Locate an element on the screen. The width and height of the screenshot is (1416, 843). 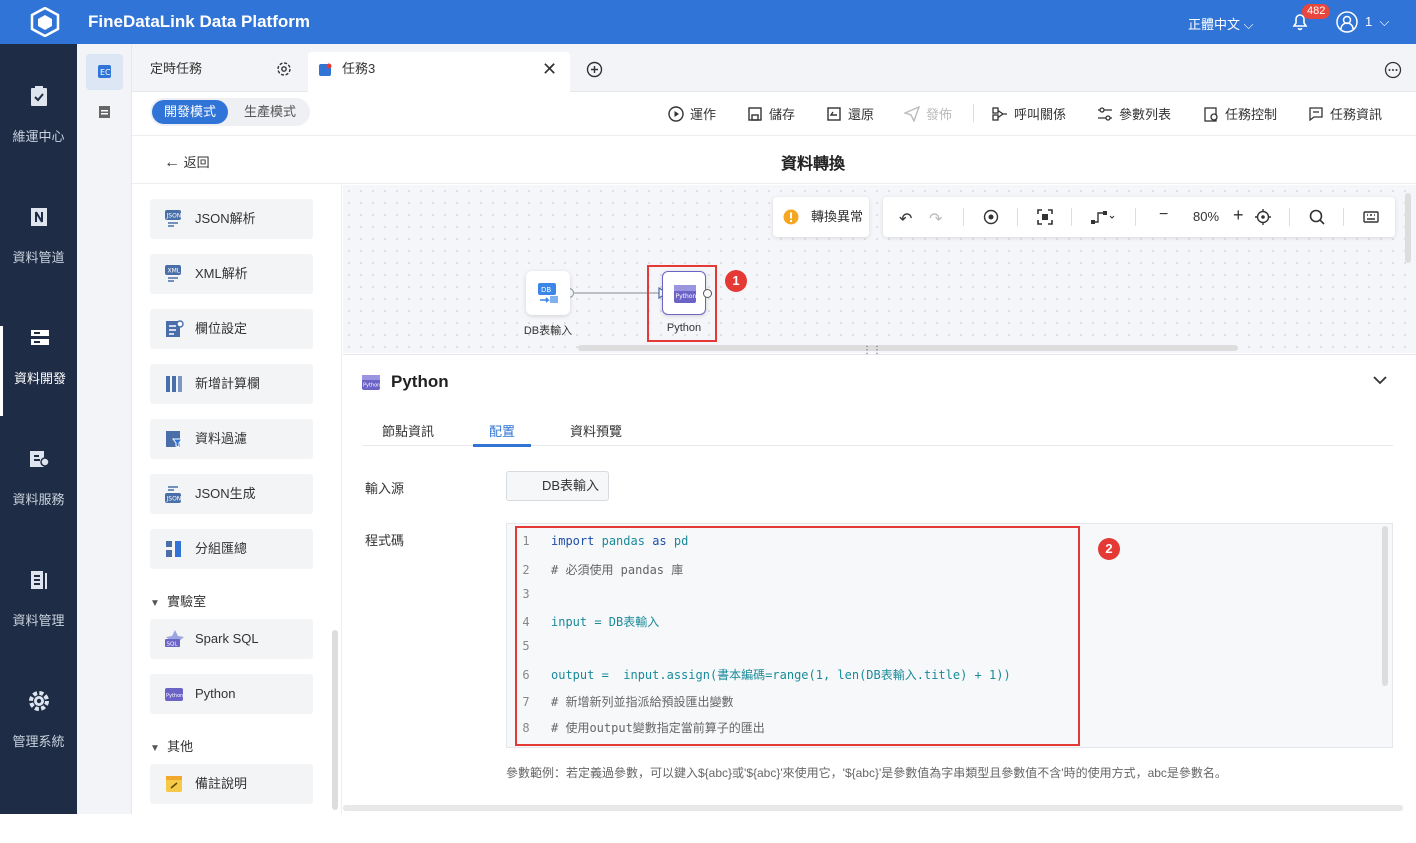
sub-sidebar: EC is located at coordinates (104, 429).